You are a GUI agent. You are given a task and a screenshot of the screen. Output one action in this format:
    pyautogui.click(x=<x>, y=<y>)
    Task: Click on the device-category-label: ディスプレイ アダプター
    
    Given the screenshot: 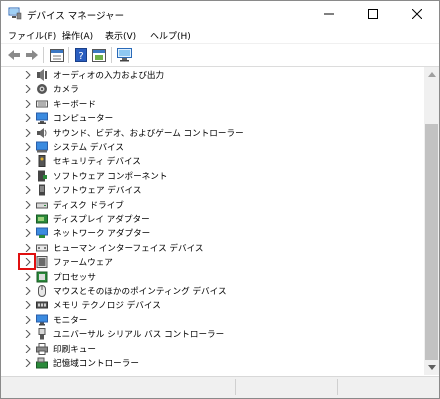 What is the action you would take?
    pyautogui.click(x=101, y=220)
    